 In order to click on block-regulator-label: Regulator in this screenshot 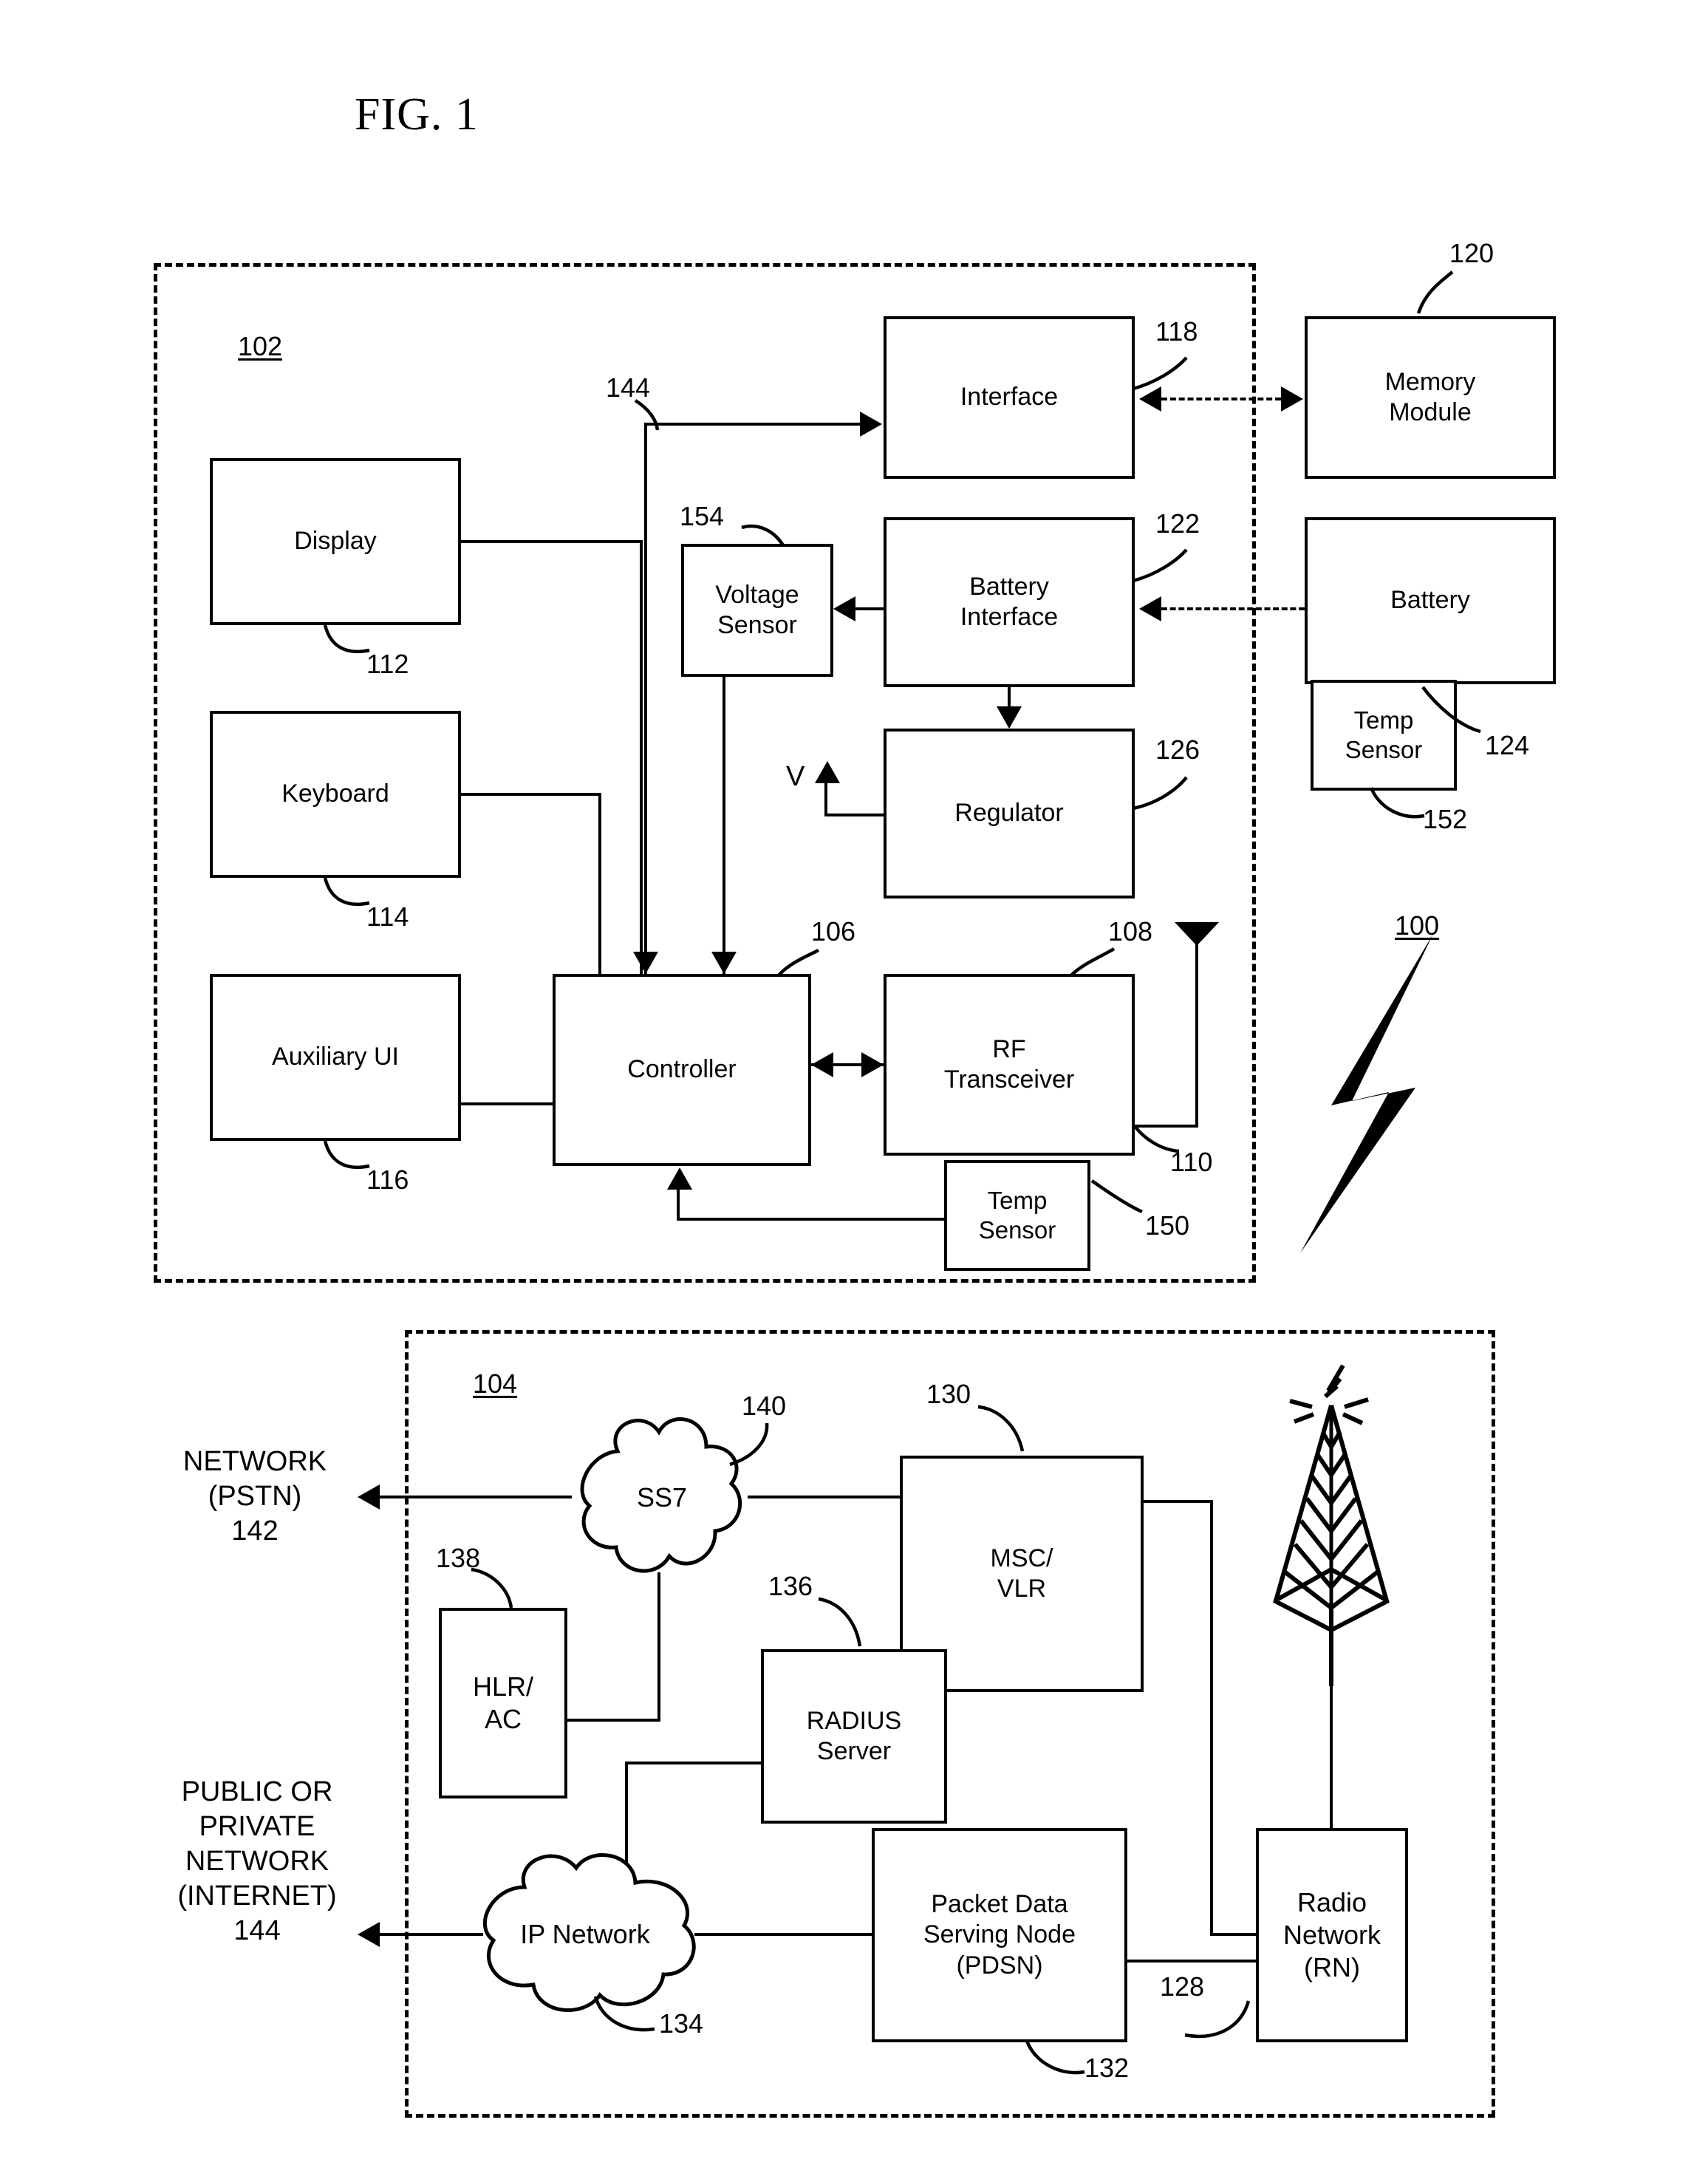, I will do `click(1009, 813)`.